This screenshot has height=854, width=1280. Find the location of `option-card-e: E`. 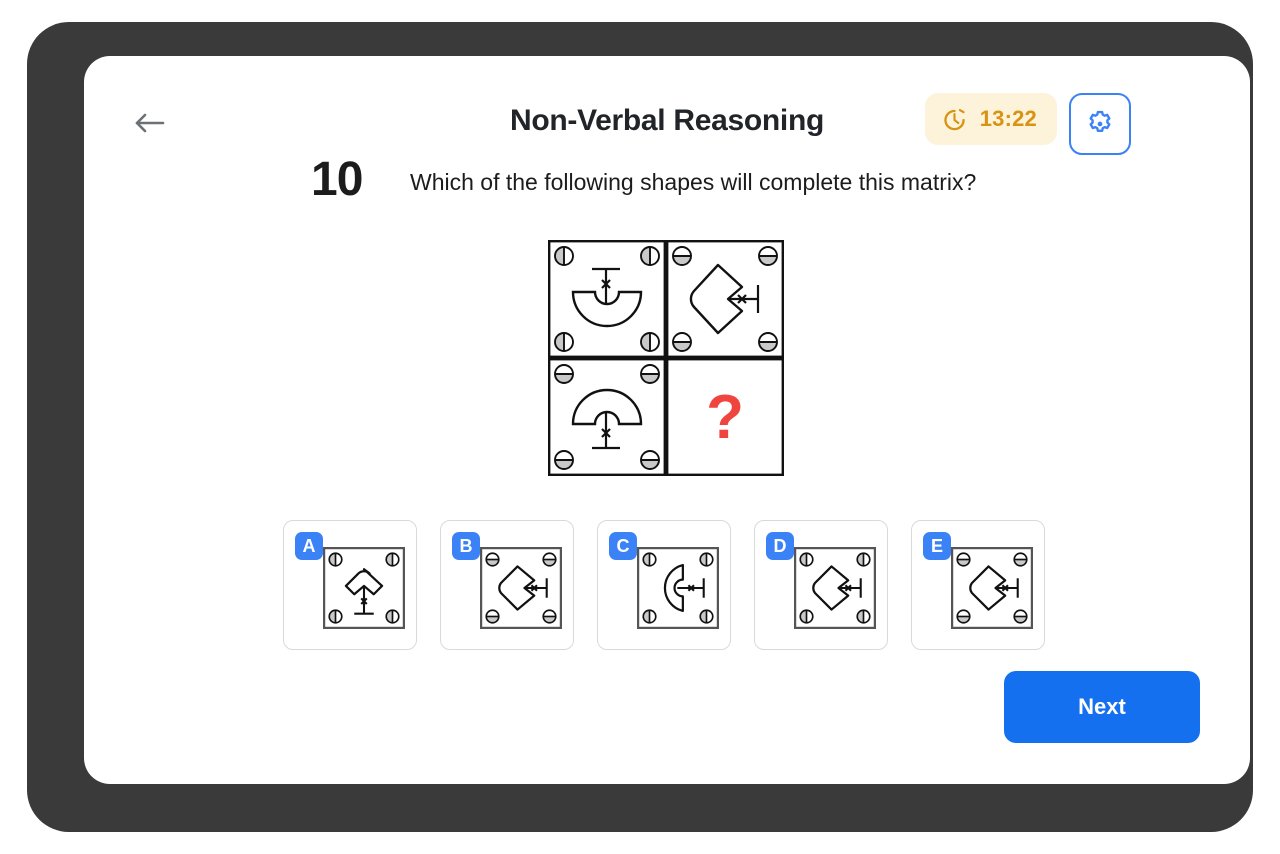

option-card-e: E is located at coordinates (978, 585).